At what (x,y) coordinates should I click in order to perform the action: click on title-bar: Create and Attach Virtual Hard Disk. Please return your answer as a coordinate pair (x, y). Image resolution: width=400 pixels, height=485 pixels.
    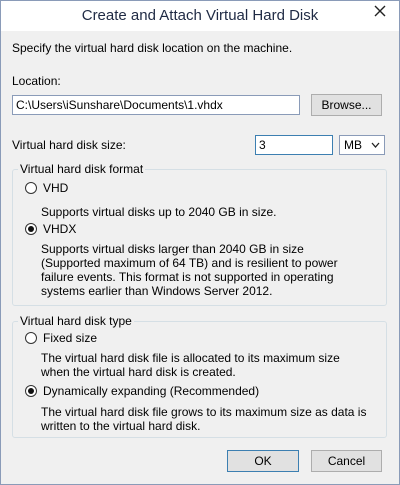
    Looking at the image, I should click on (200, 16).